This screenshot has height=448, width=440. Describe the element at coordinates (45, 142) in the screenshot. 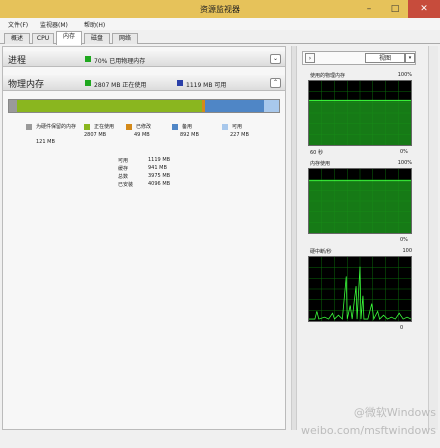

I see `legend-value: 121 MB` at that location.